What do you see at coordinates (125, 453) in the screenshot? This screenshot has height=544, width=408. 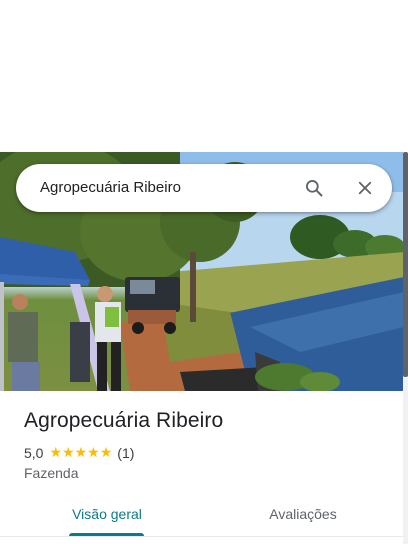 I see `review-count: (1)` at bounding box center [125, 453].